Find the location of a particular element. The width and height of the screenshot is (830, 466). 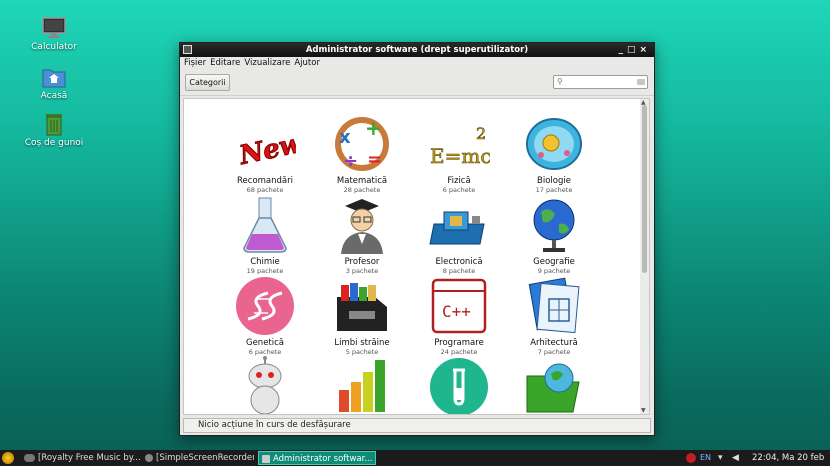

categories-button: Categorii is located at coordinates (207, 82).